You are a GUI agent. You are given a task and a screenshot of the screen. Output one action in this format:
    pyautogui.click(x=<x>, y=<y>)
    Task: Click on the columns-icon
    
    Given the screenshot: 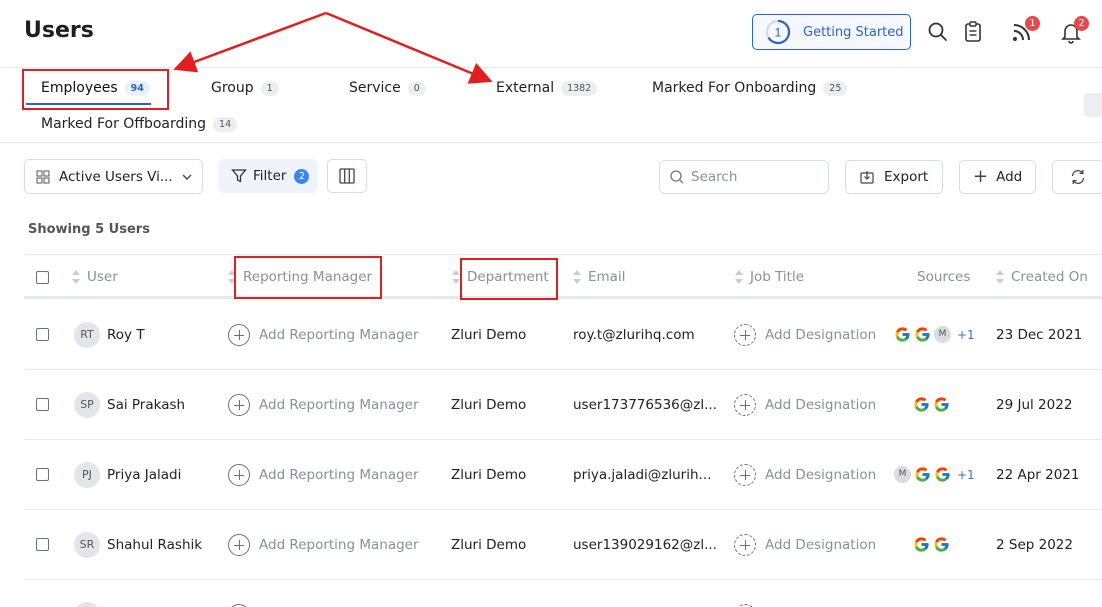 What is the action you would take?
    pyautogui.click(x=347, y=176)
    